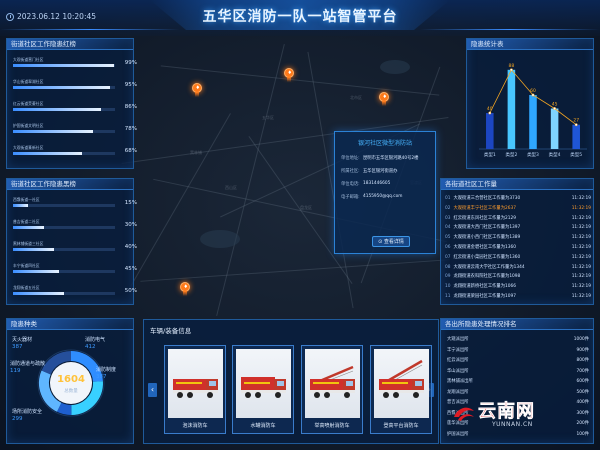 The image size is (600, 450). I want to click on popup-row-key: 所属社区:, so click(350, 171).